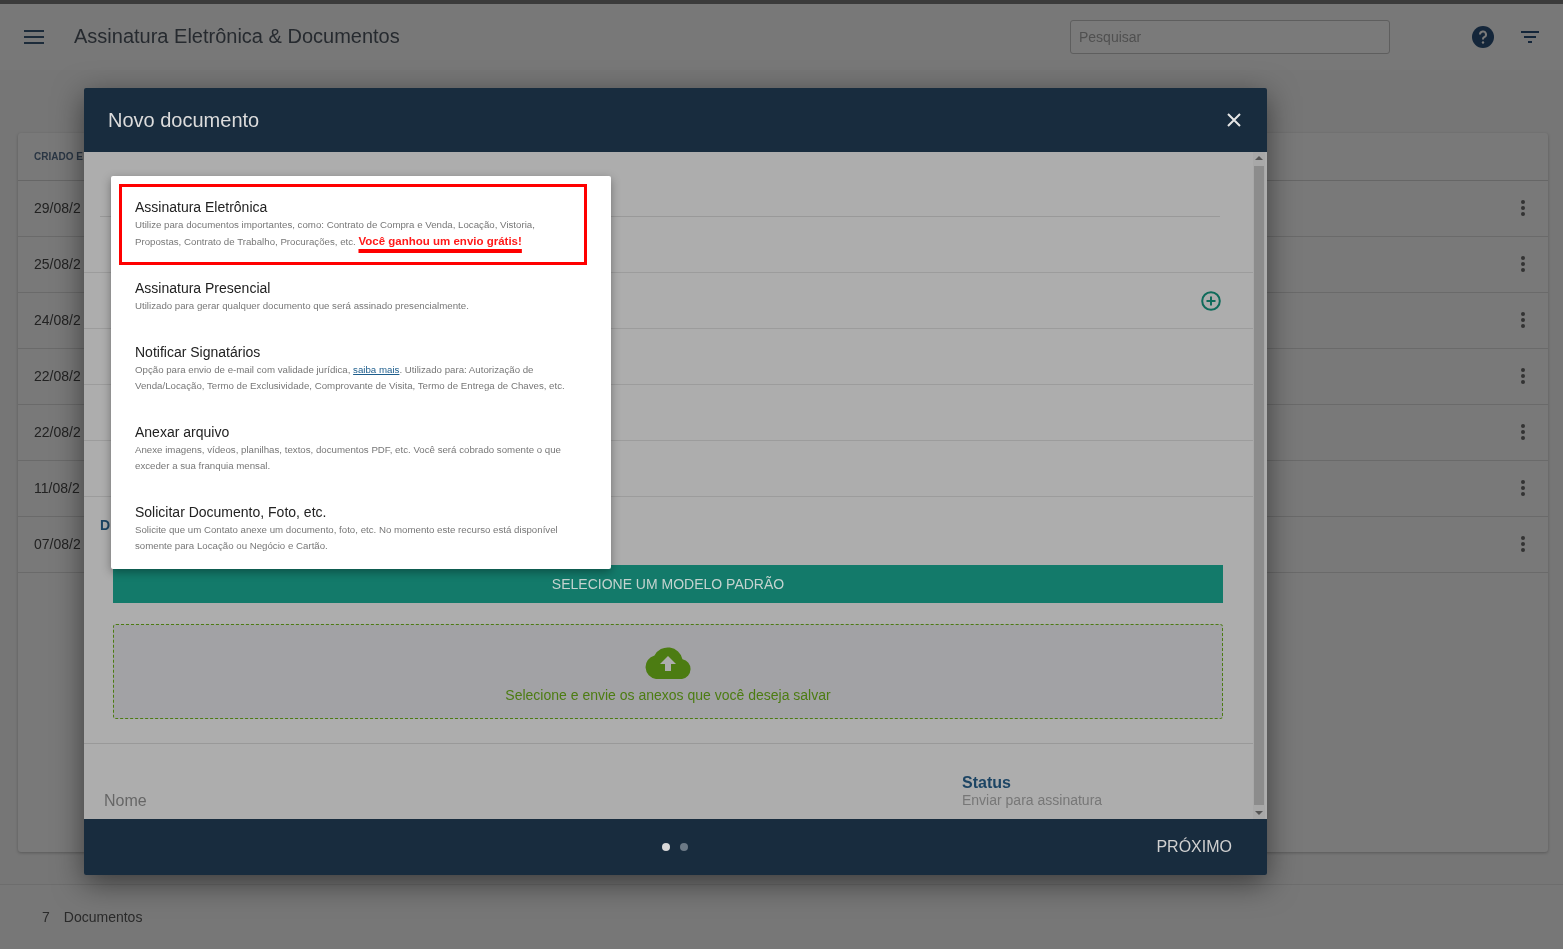 Image resolution: width=1563 pixels, height=949 pixels. What do you see at coordinates (302, 306) in the screenshot?
I see `menu-item-description: Utilizado para gerar qualquer documento que será assinado presencialmente.` at bounding box center [302, 306].